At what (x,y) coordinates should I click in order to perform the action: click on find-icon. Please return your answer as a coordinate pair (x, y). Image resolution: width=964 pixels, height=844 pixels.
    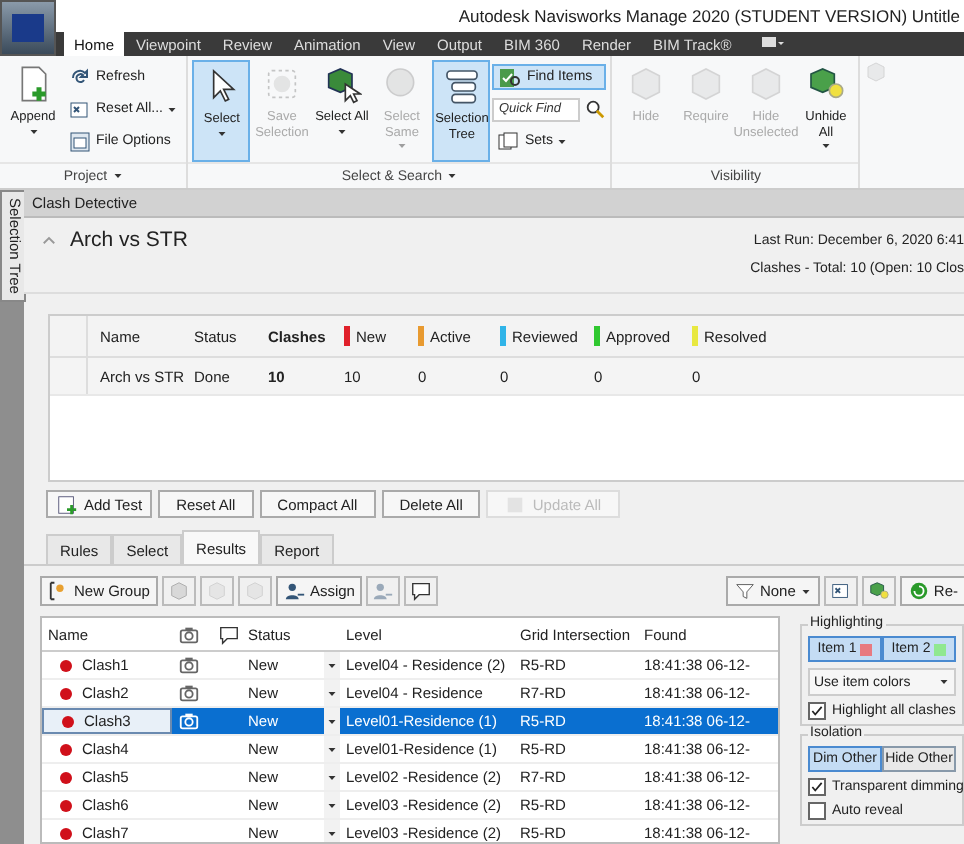
    Looking at the image, I should click on (510, 77).